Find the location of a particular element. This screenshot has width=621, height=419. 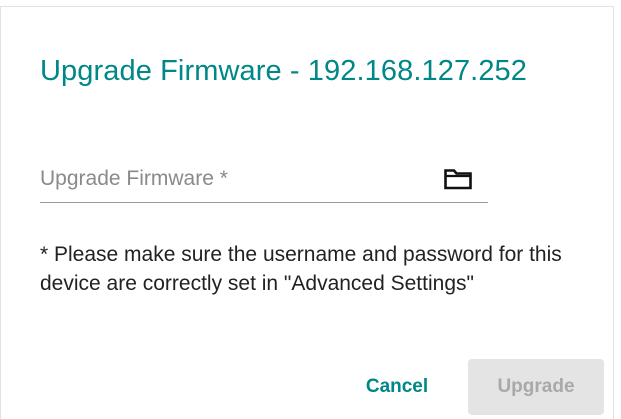

dialog-title: Upgrade Firmware - 192.168.127.252 is located at coordinates (284, 71).